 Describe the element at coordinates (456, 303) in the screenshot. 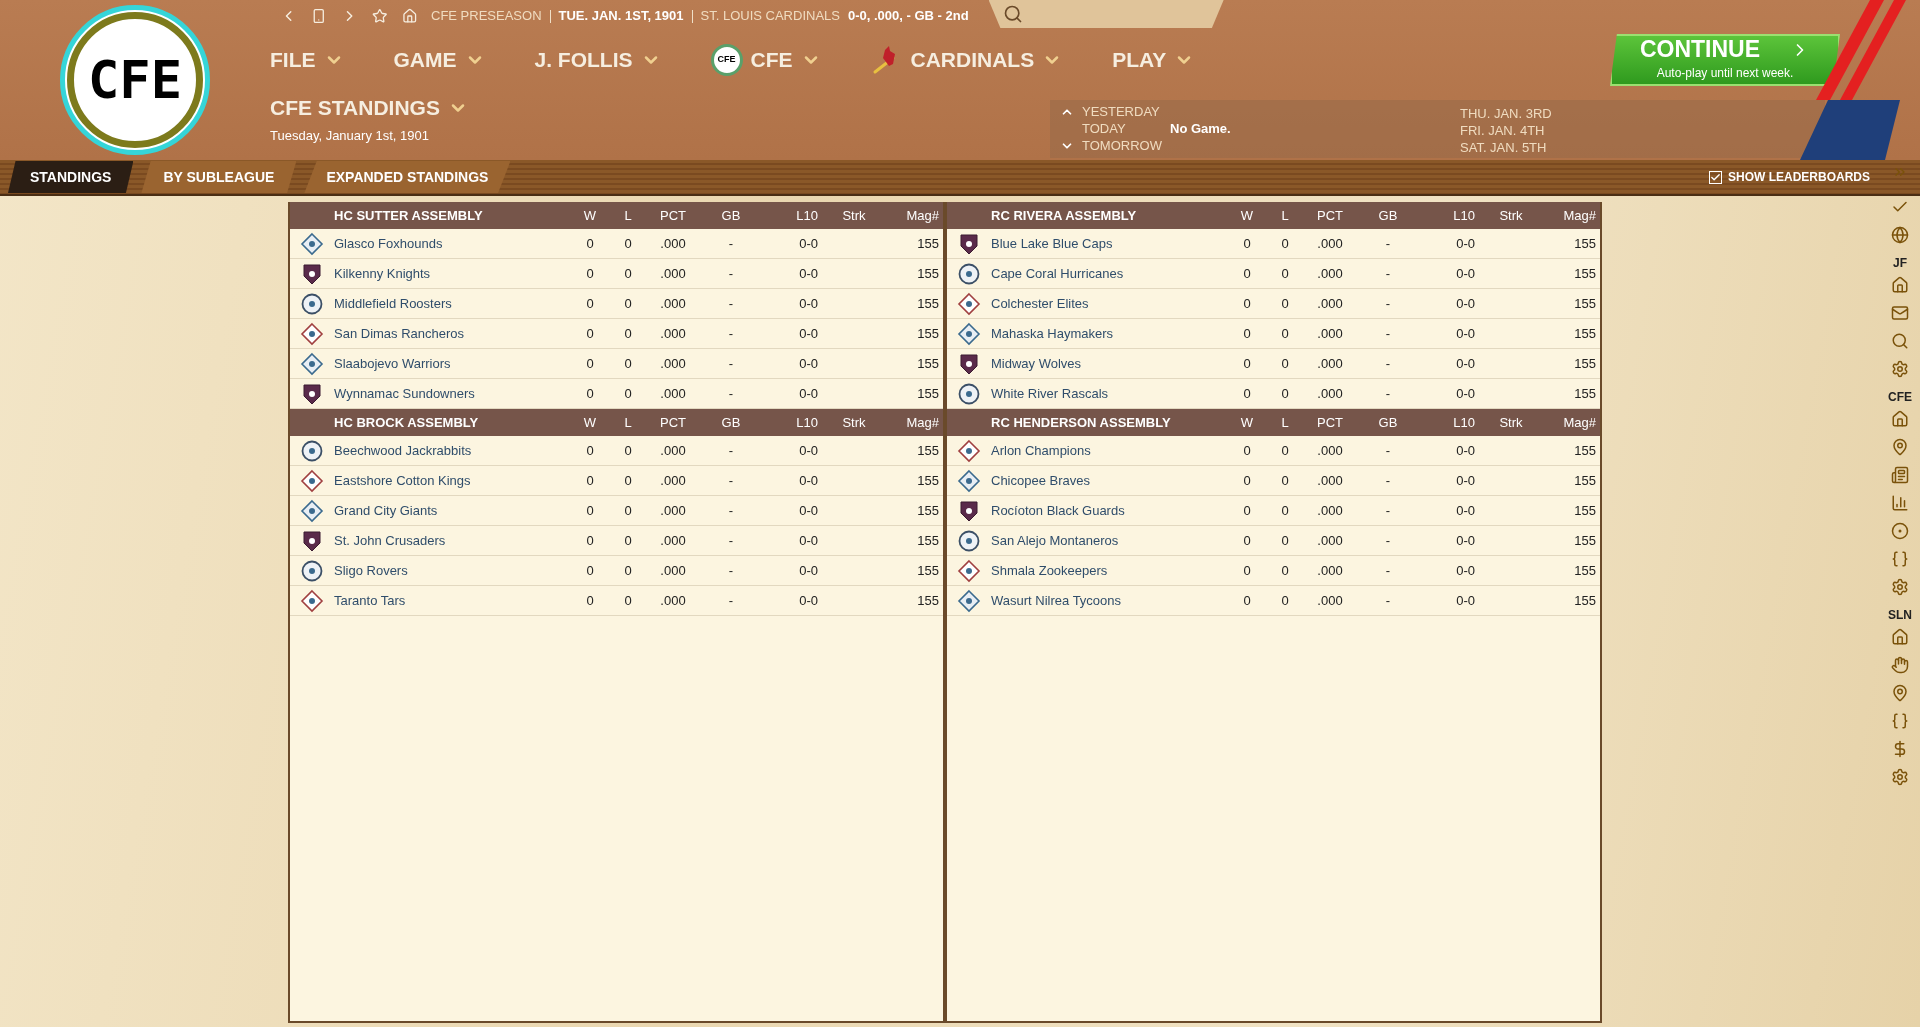

I see `team-name-link: Middlefield Roosters` at that location.